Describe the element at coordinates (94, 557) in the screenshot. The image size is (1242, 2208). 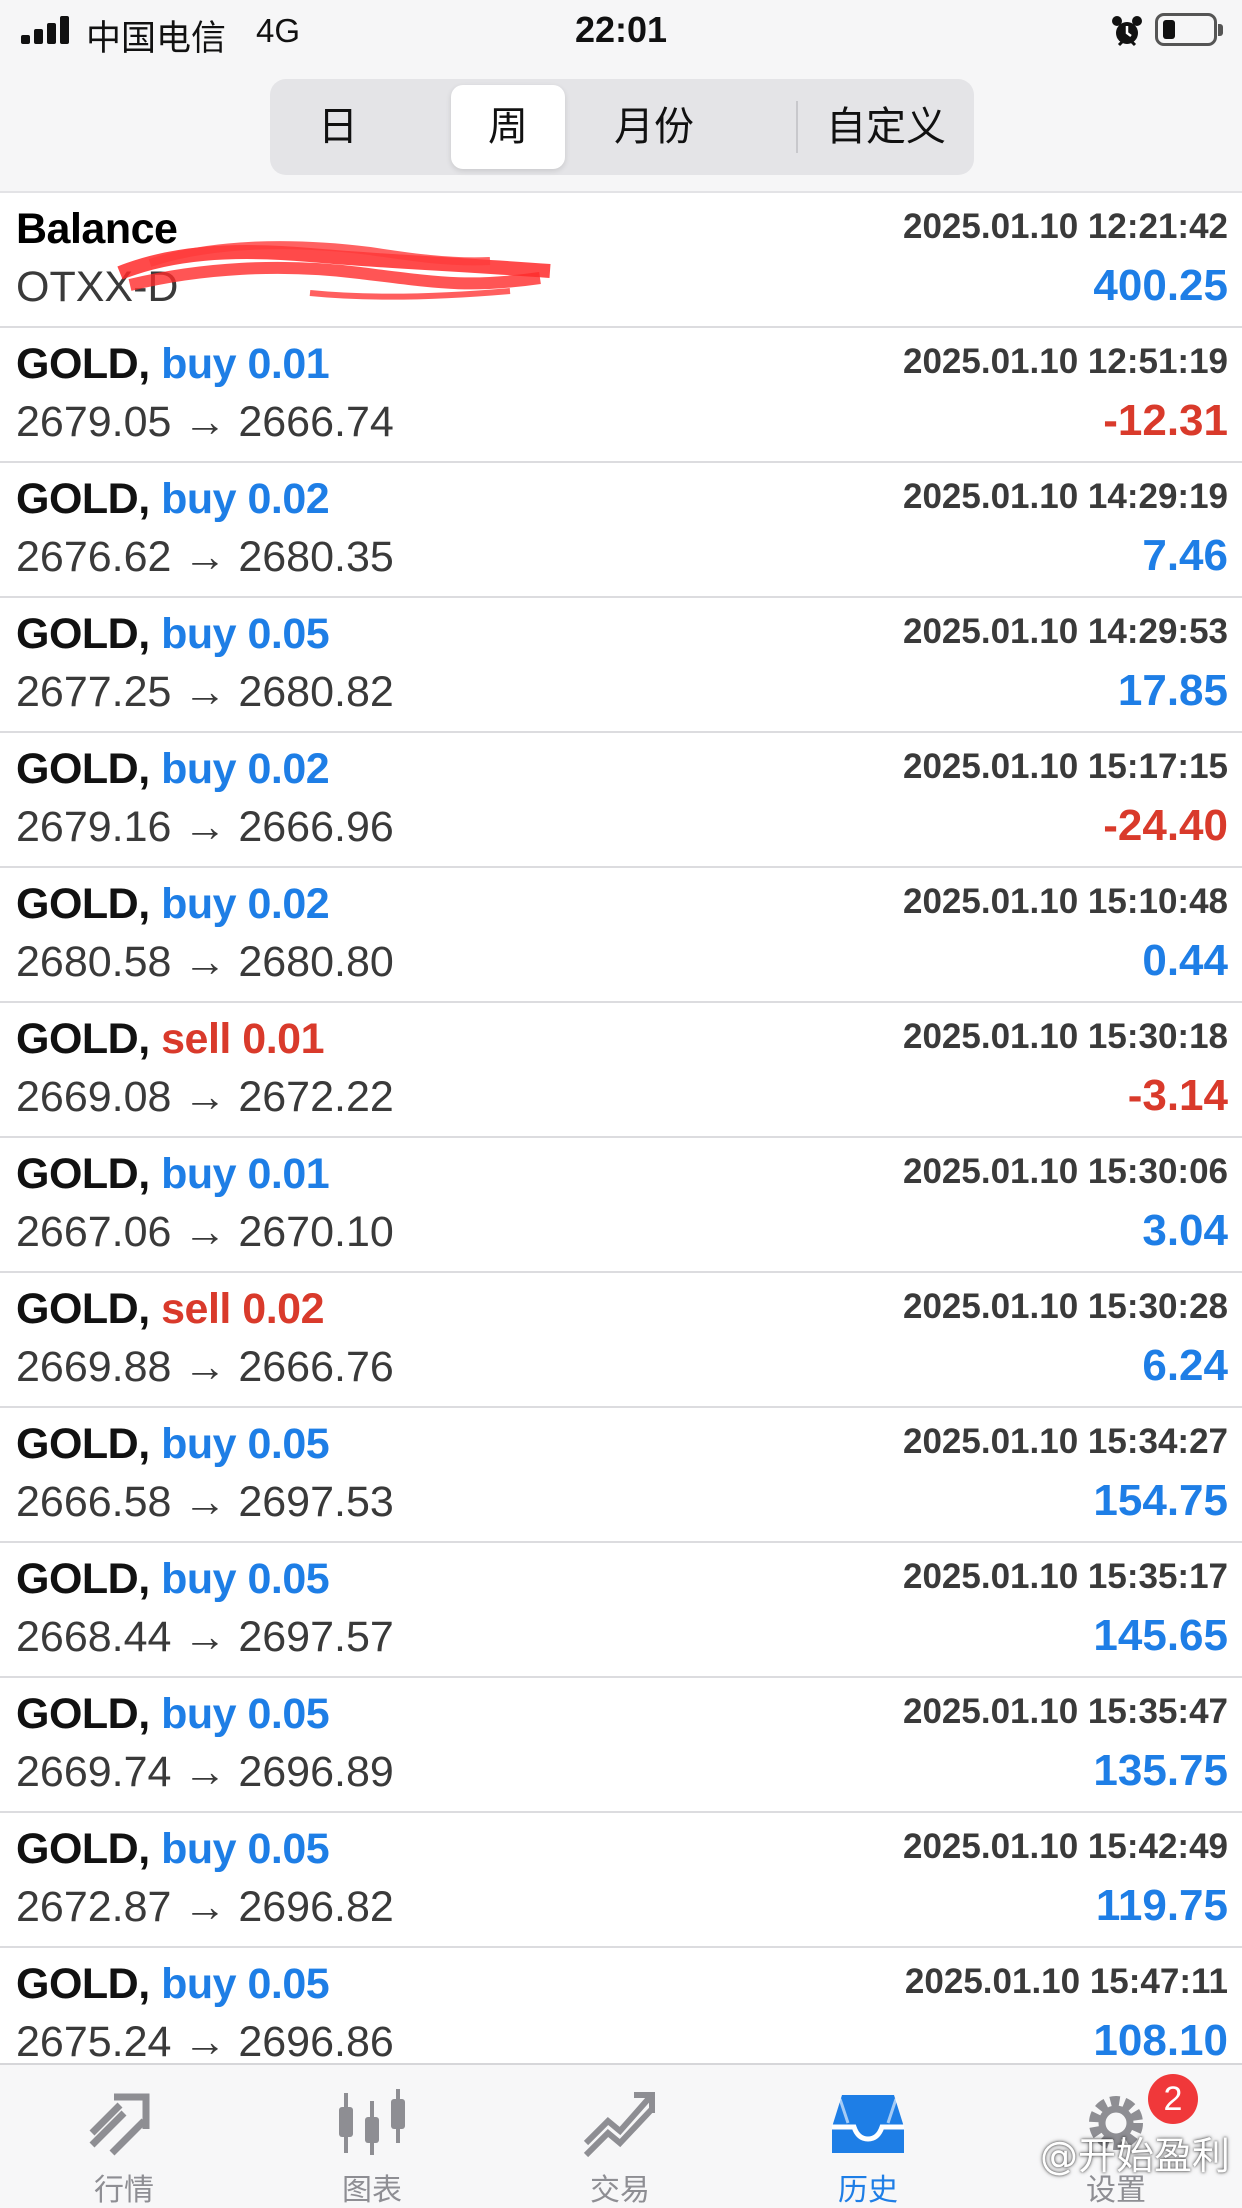
I see `deal-open-price: 2676.62` at that location.